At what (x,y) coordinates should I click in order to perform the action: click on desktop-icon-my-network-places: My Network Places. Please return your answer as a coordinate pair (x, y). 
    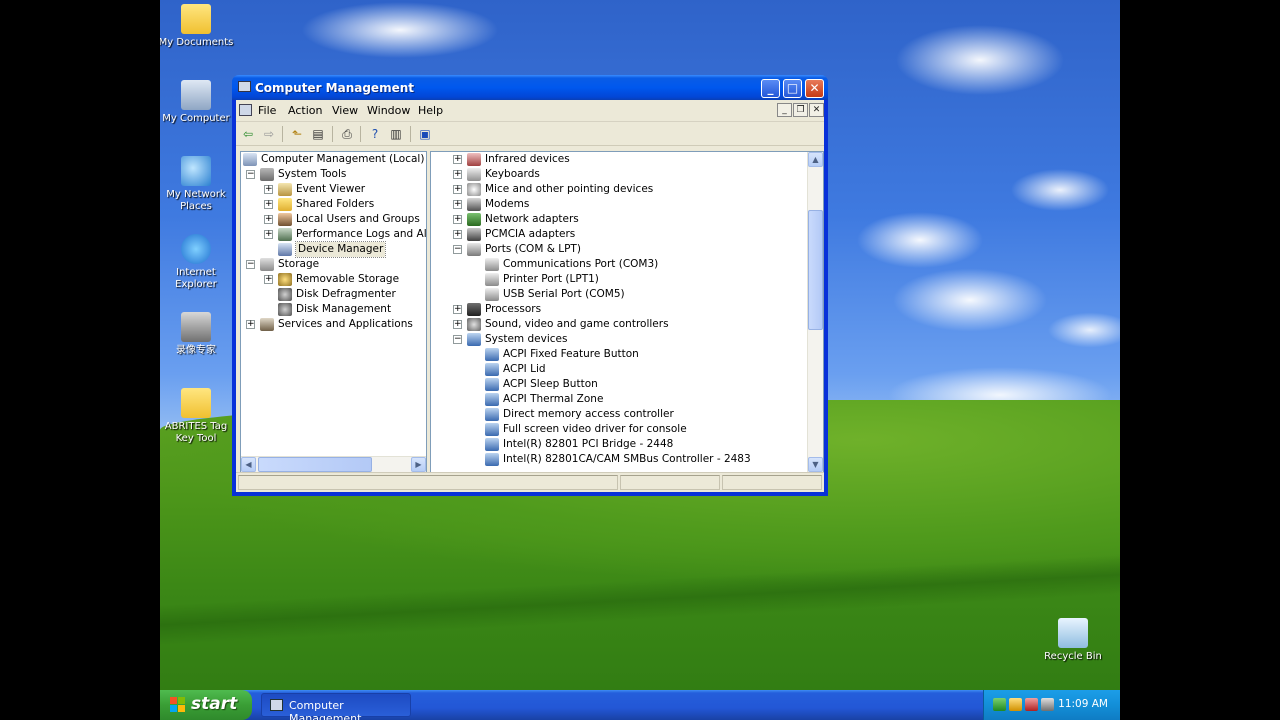
    Looking at the image, I should click on (197, 184).